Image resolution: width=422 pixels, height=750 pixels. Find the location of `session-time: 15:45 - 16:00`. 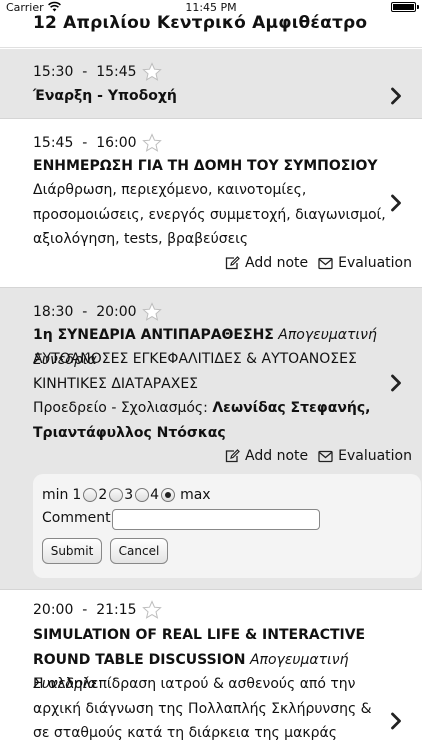

session-time: 15:45 - 16:00 is located at coordinates (85, 143).